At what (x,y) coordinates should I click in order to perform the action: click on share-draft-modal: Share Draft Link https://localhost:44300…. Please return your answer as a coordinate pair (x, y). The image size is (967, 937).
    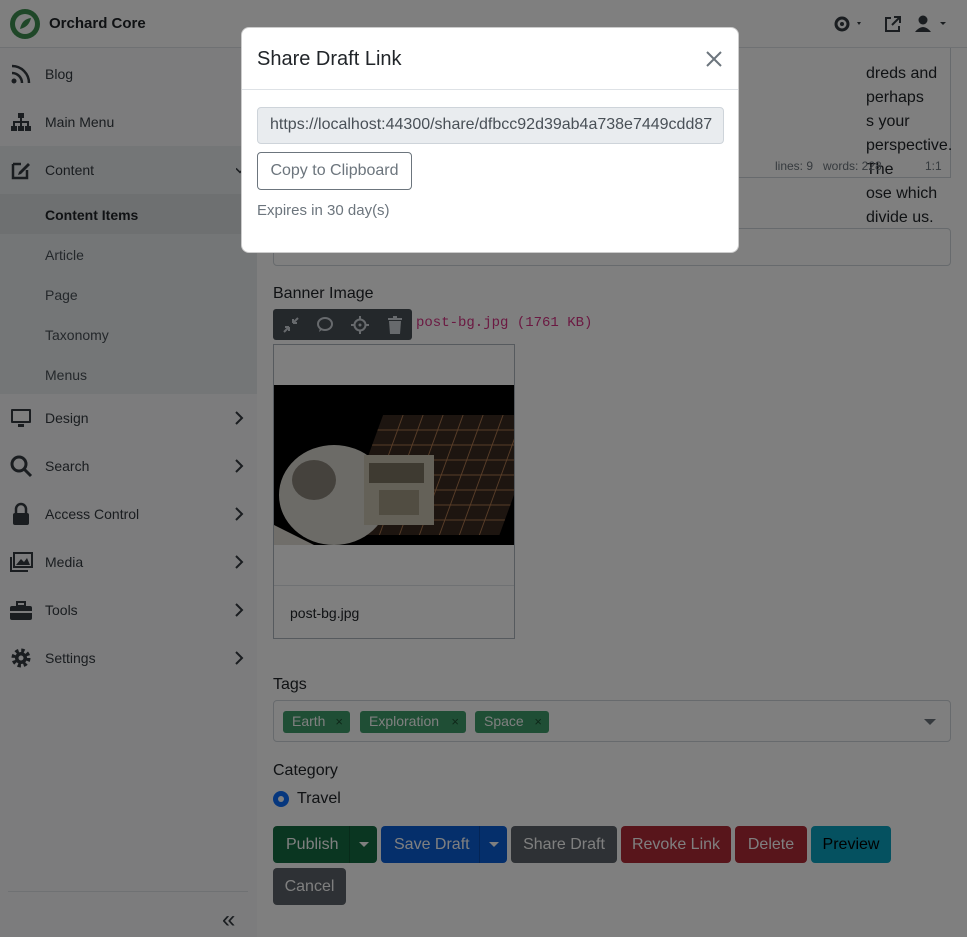
    Looking at the image, I should click on (490, 140).